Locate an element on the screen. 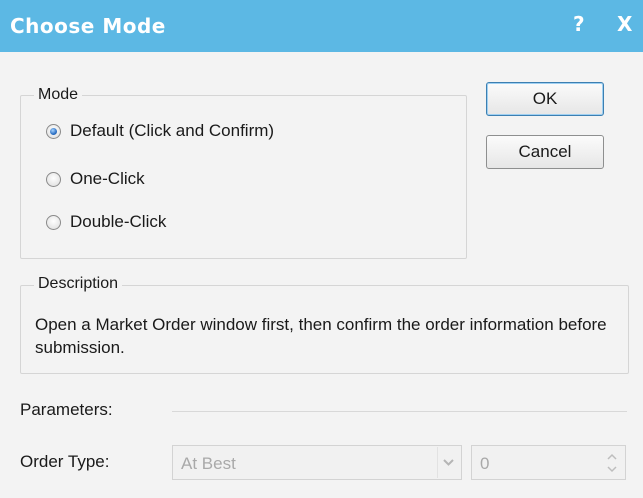 This screenshot has width=643, height=498. quantity-value: 0 is located at coordinates (485, 463).